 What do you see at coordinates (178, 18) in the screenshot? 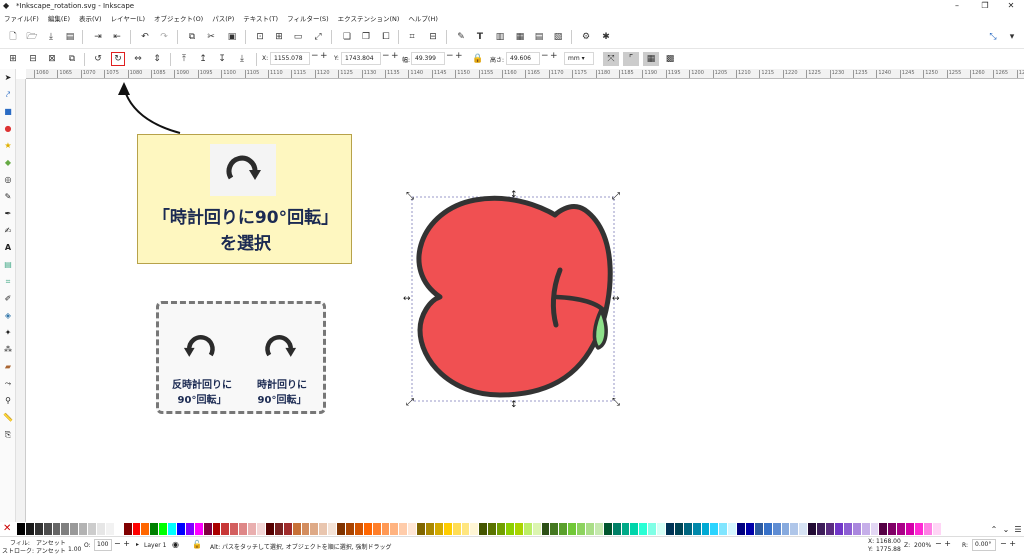
I see `menu-object: オブジェクト(O)` at bounding box center [178, 18].